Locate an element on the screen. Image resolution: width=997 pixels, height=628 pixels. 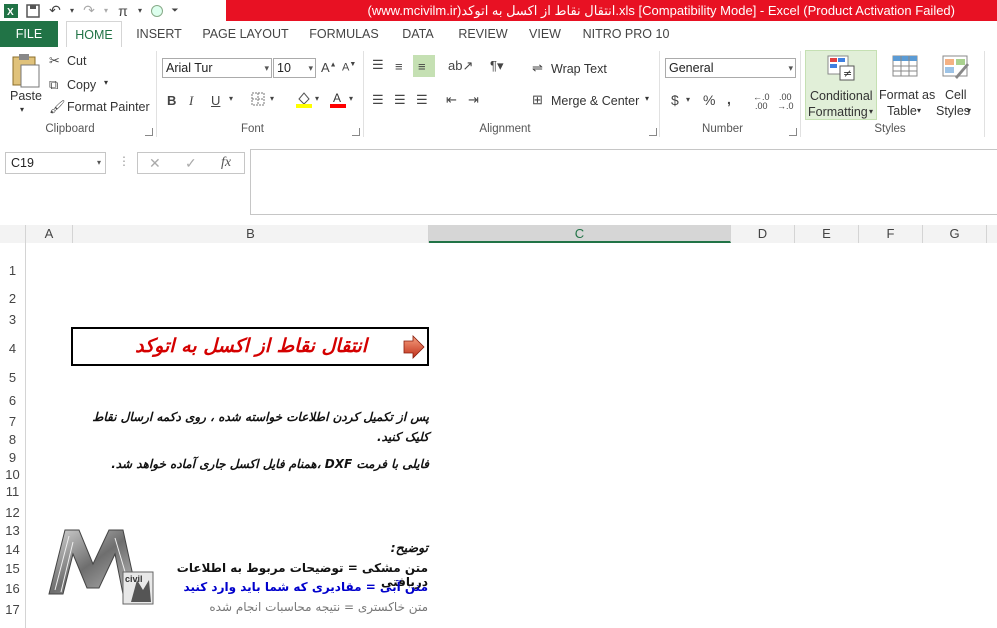
redo-icon: ↷ is located at coordinates (89, 10).